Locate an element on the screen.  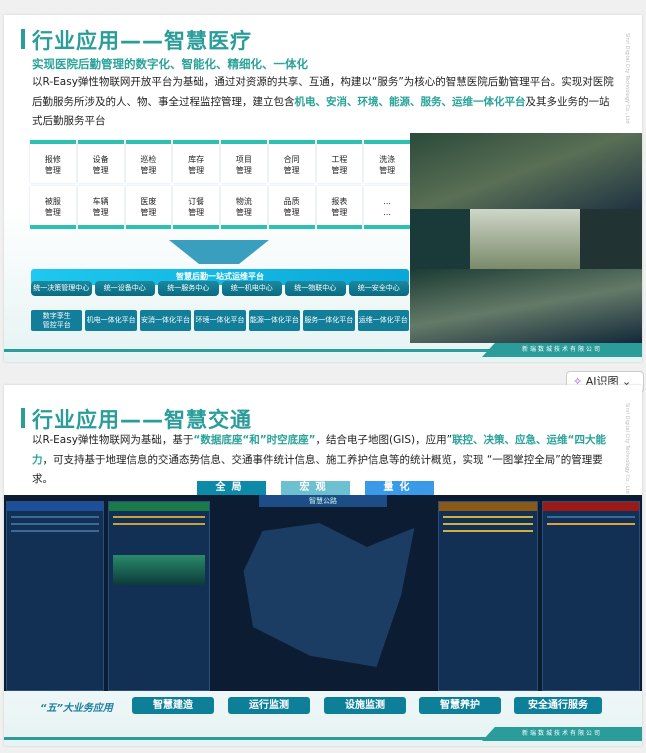
center-pill: 统一安全中心 is located at coordinates (378, 288).